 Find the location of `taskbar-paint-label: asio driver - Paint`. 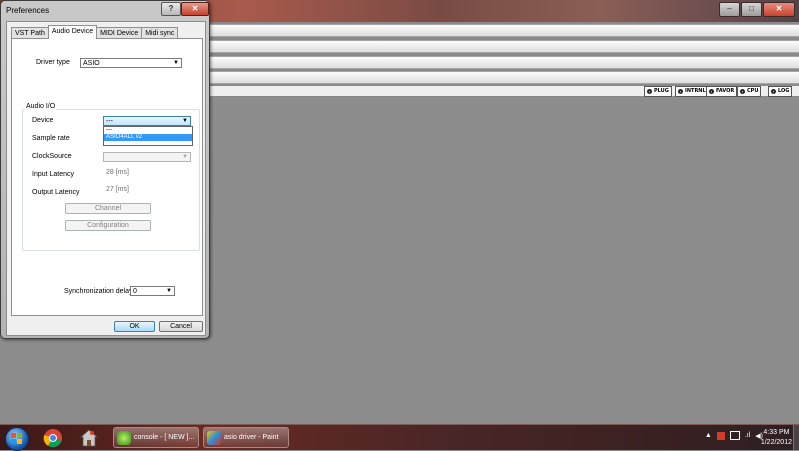

taskbar-paint-label: asio driver - Paint is located at coordinates (251, 437).